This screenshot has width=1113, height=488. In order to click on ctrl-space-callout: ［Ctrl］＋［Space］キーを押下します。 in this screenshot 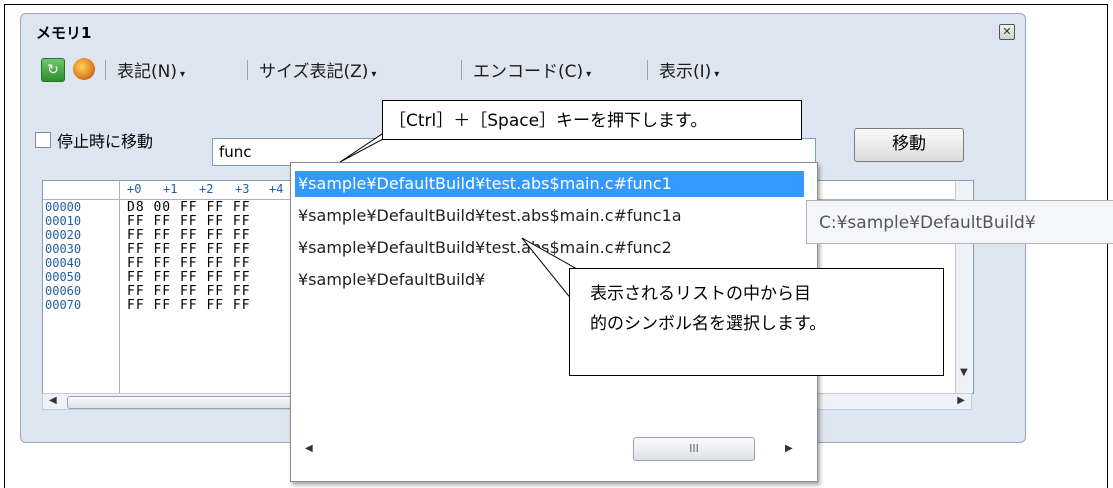, I will do `click(592, 120)`.